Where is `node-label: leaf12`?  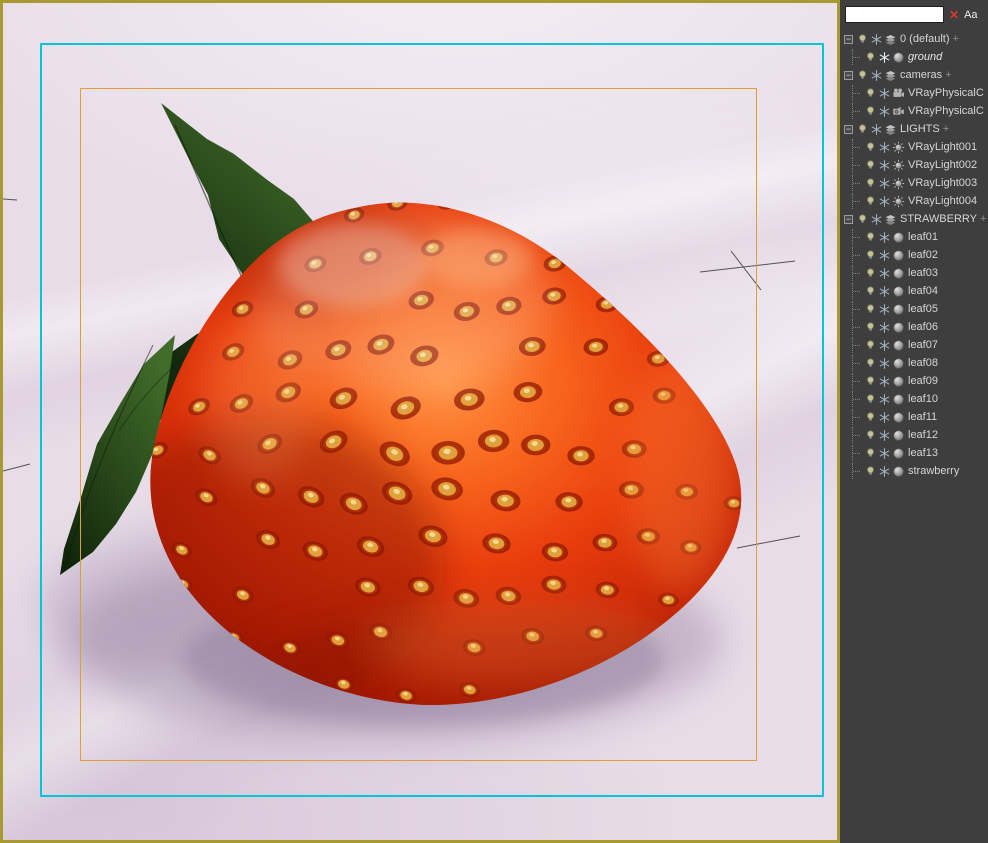 node-label: leaf12 is located at coordinates (923, 435).